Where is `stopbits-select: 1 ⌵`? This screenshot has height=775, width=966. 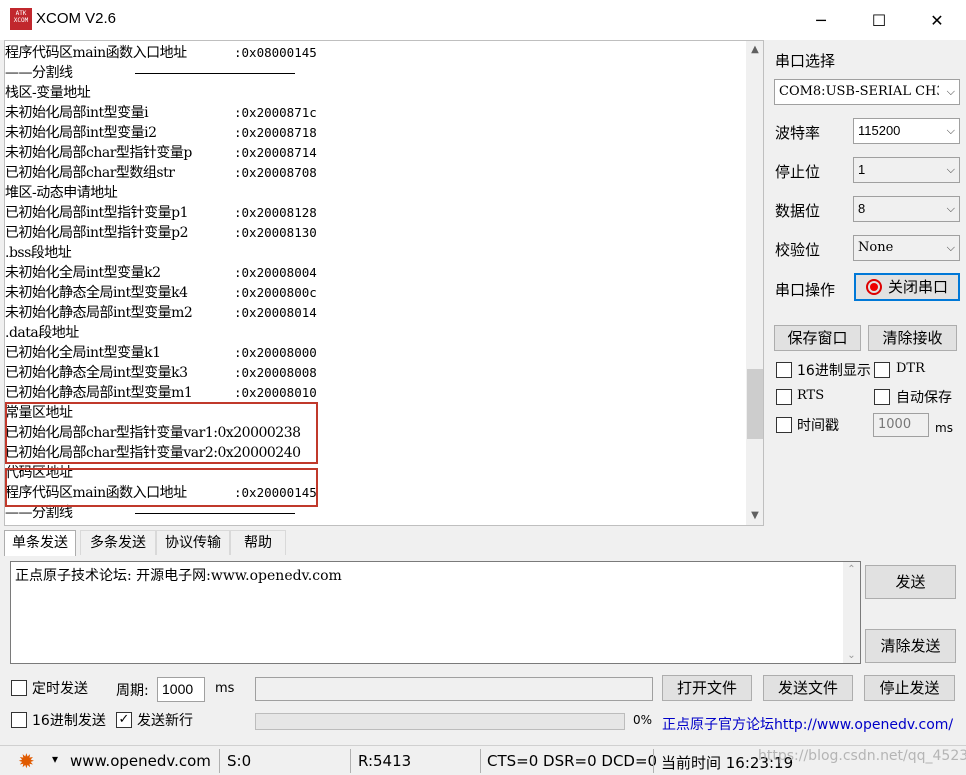 stopbits-select: 1 ⌵ is located at coordinates (906, 170).